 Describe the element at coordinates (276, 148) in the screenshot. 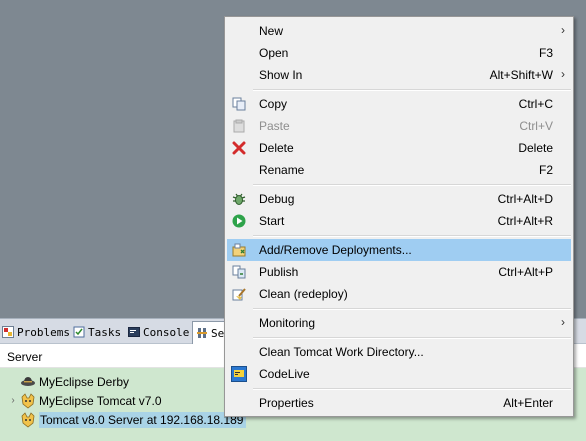

I see `menu-item-label: Delete` at that location.